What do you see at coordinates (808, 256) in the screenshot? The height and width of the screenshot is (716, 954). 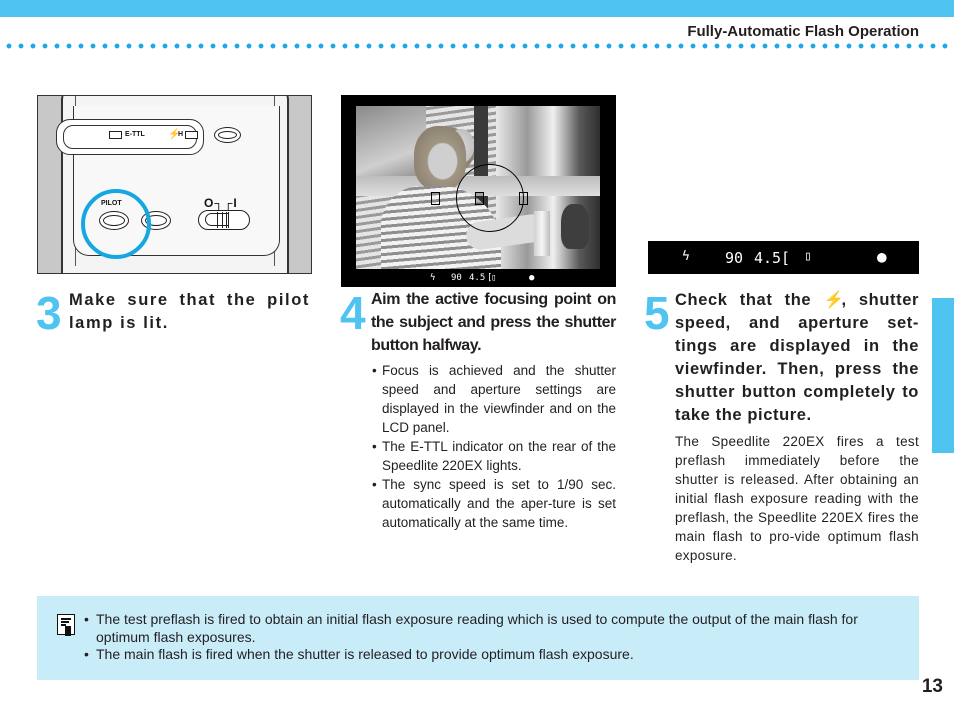 I see `lcd-exposure-icon: ▯` at bounding box center [808, 256].